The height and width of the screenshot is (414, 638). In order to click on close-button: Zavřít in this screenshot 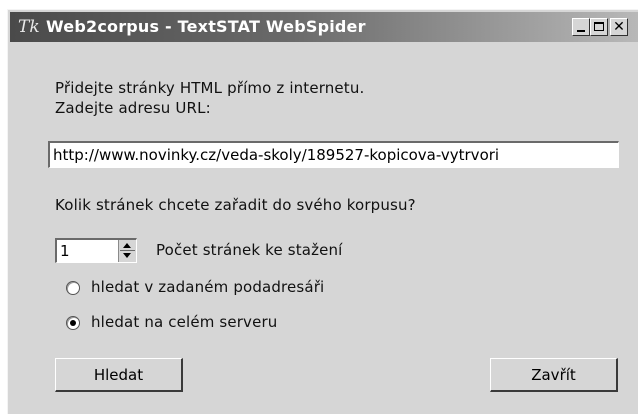, I will do `click(554, 375)`.